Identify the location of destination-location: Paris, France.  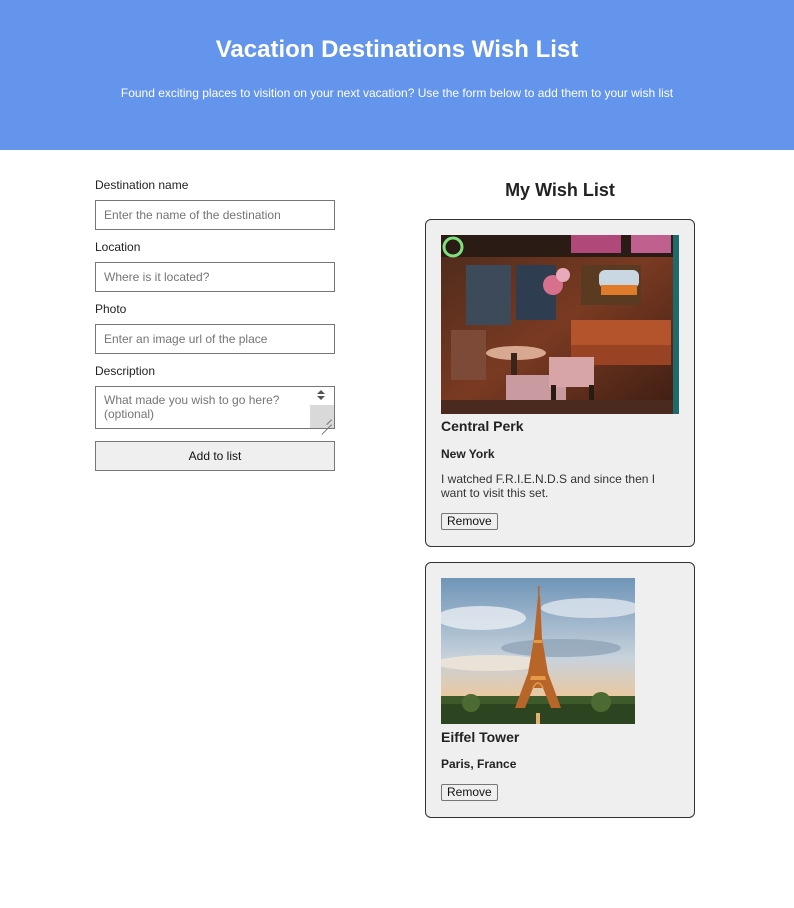
(479, 764).